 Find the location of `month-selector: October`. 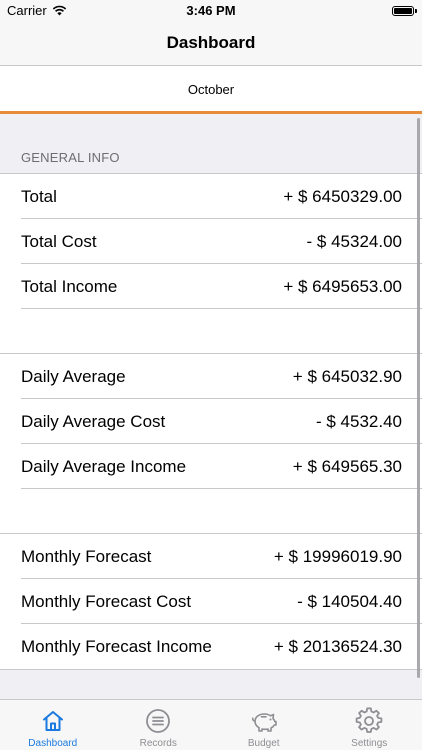

month-selector: October is located at coordinates (211, 90).